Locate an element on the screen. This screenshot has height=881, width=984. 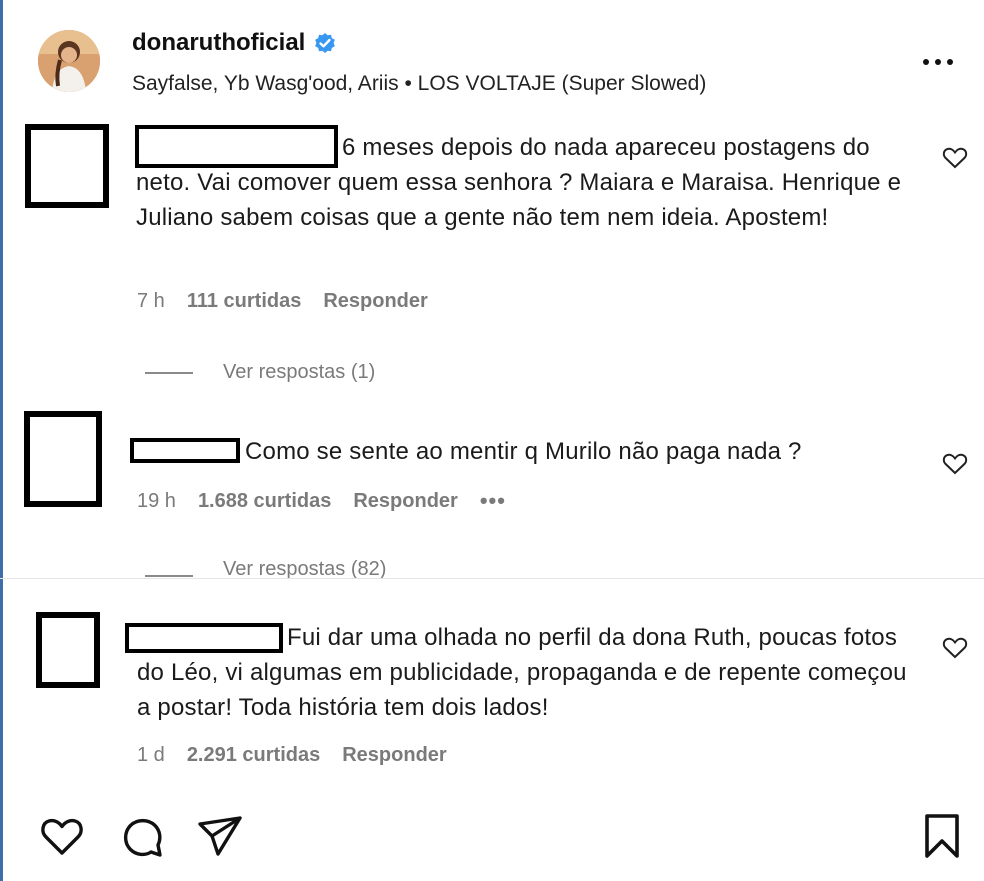
paper-plane-icon is located at coordinates (220, 836).